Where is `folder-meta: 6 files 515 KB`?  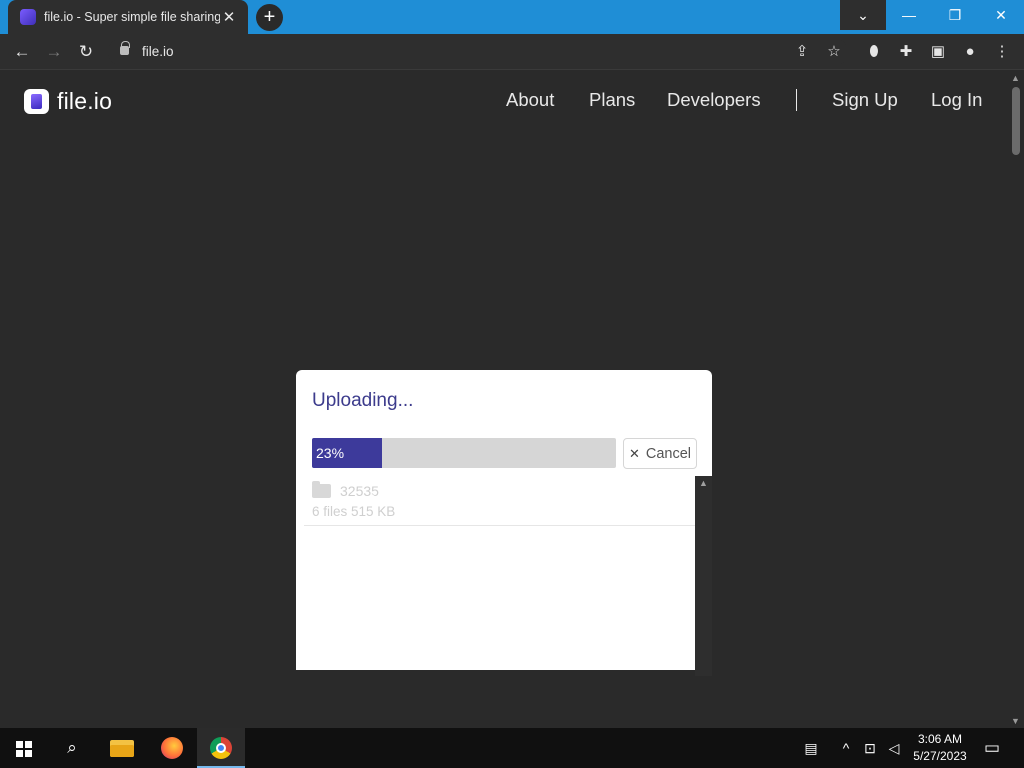
folder-meta: 6 files 515 KB is located at coordinates (354, 511).